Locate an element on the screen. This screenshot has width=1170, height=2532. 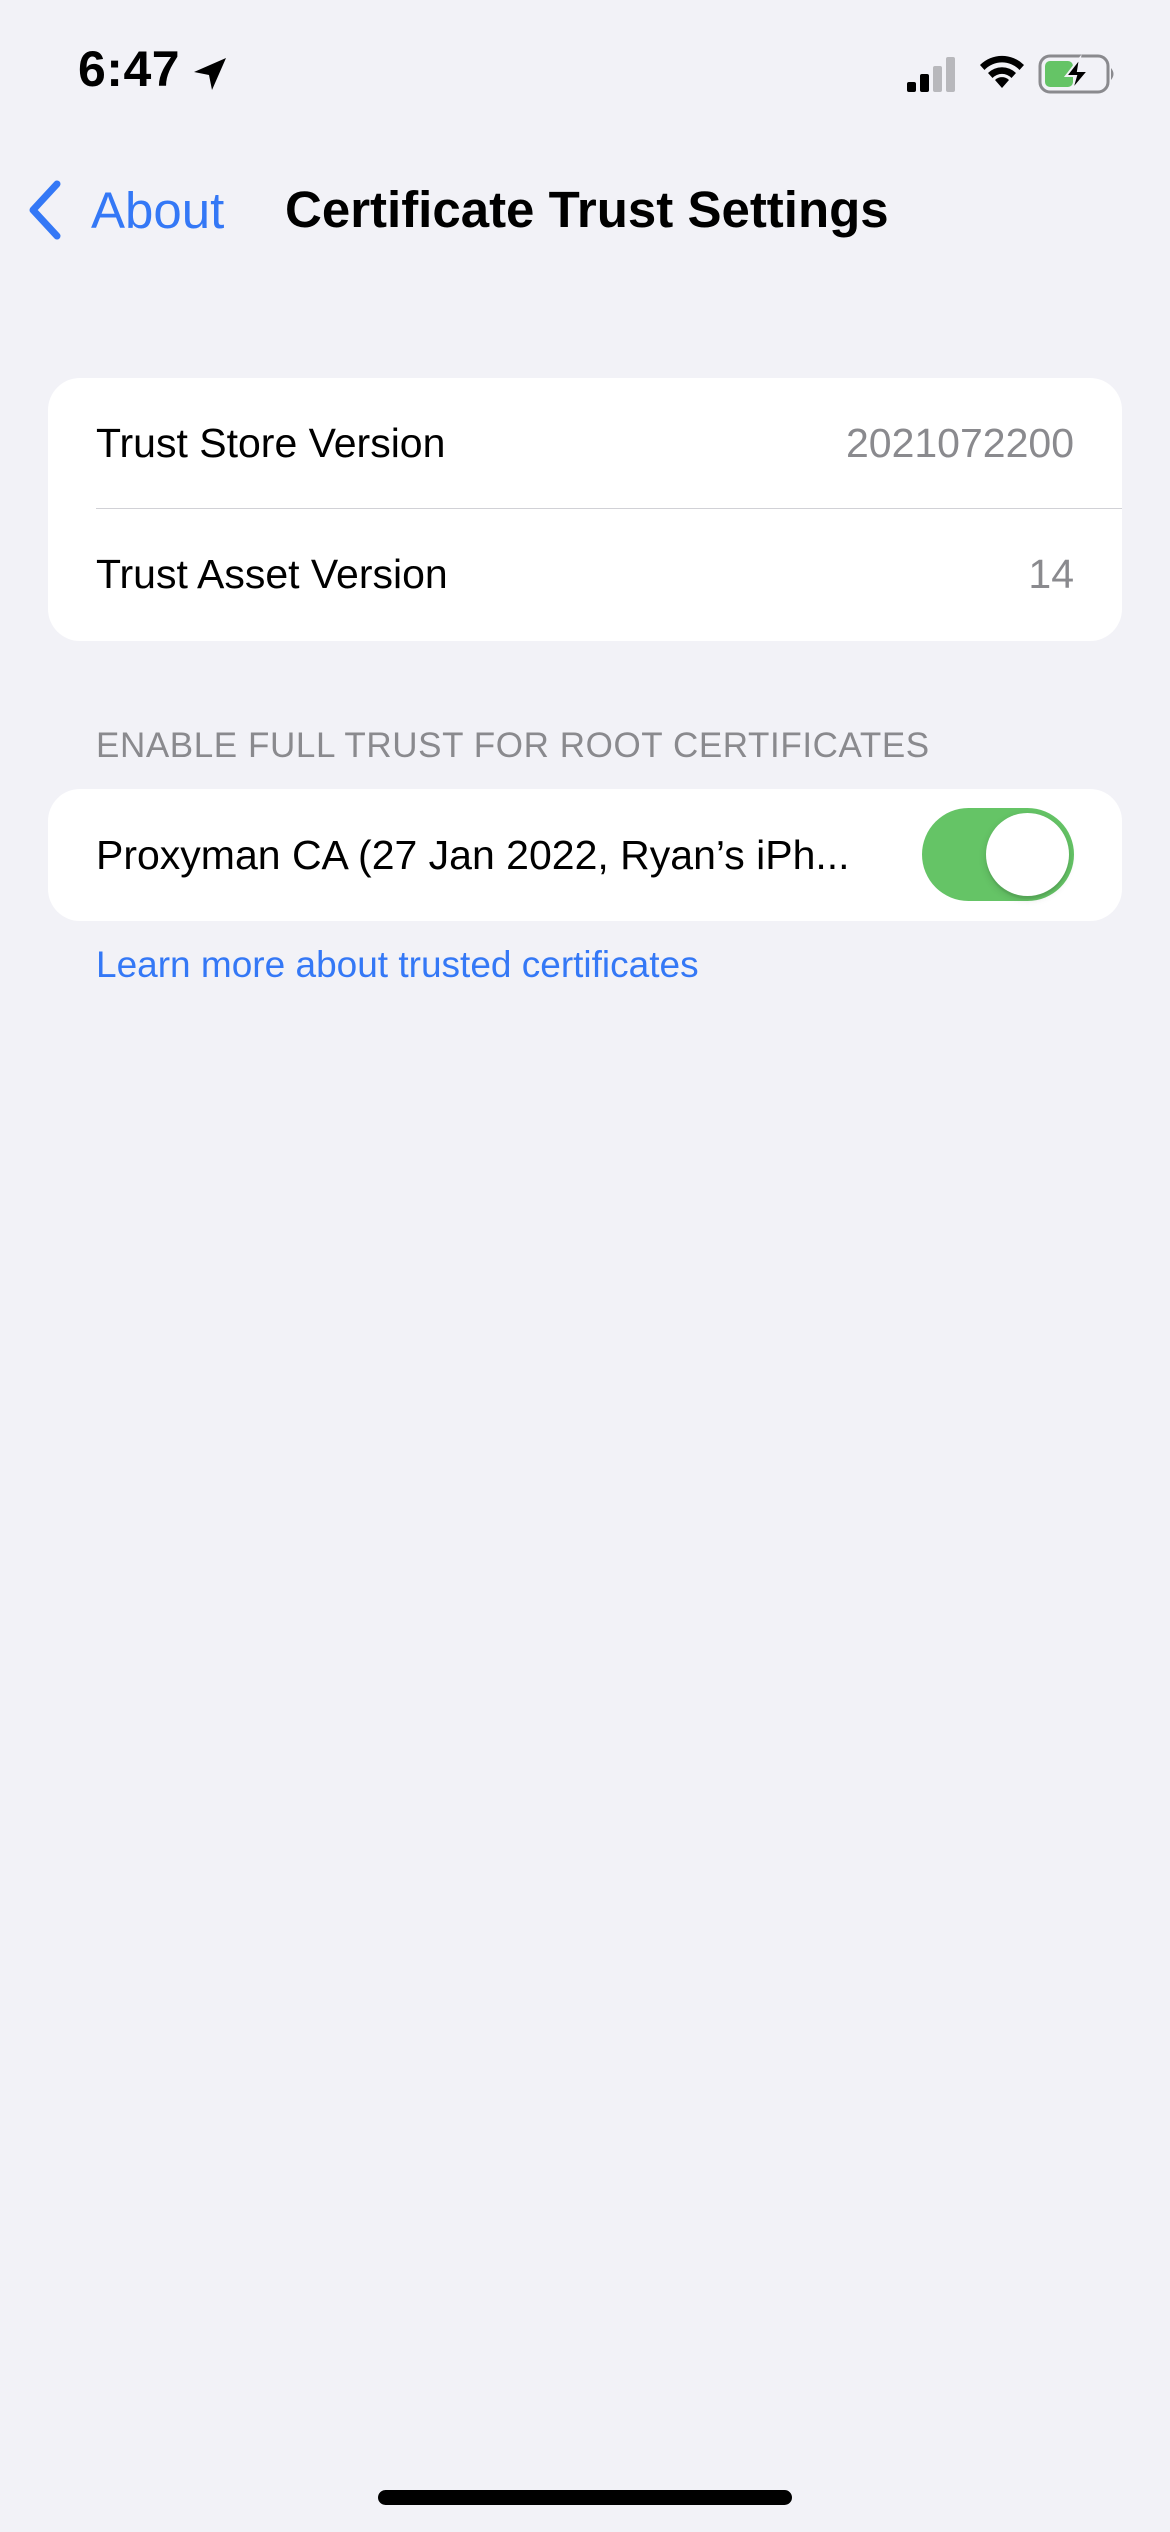
row-label: Trust Asset Version is located at coordinates (272, 574).